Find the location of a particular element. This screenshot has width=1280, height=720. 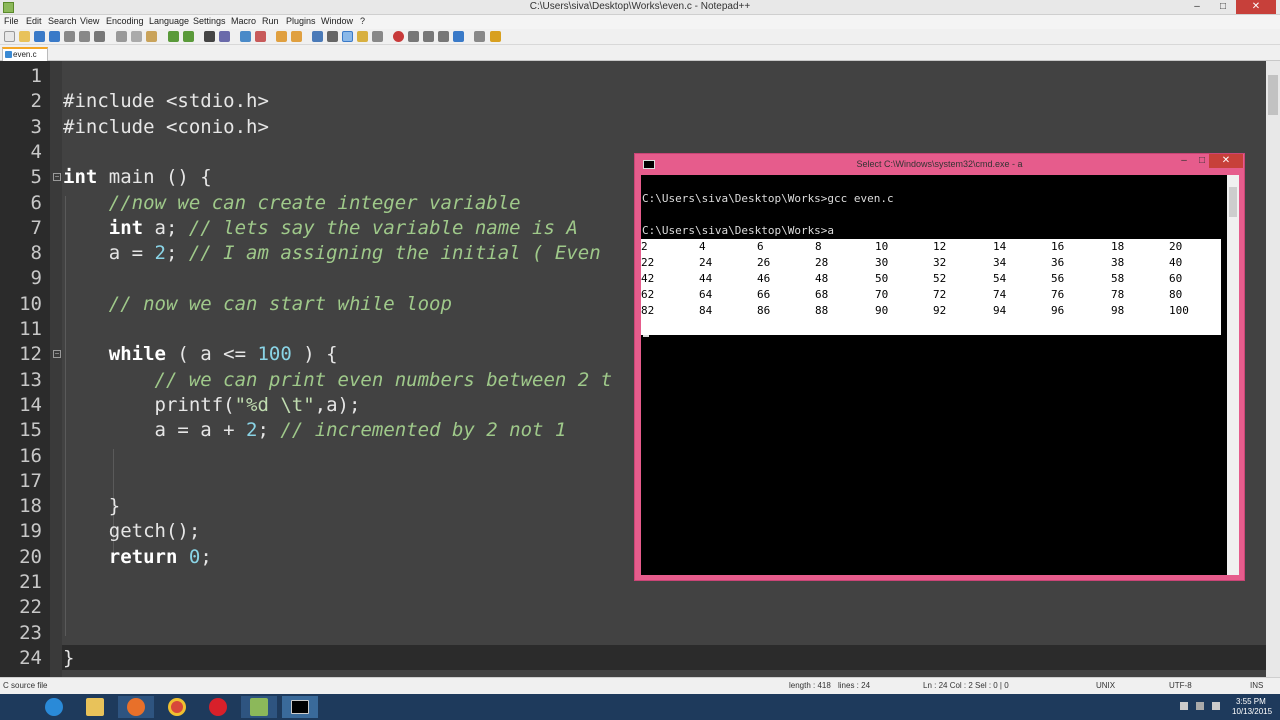

status-lines: lines : 24 is located at coordinates (854, 685).